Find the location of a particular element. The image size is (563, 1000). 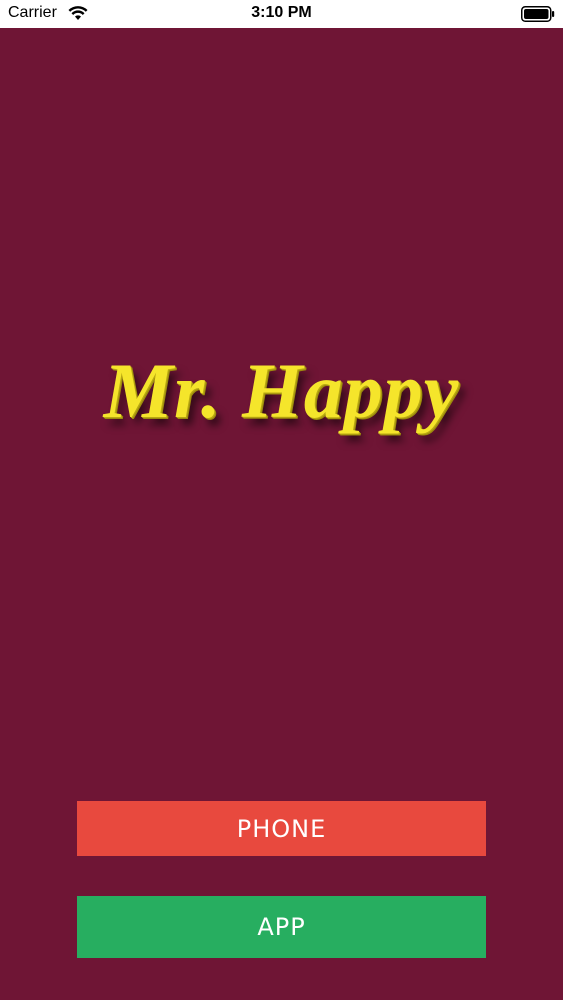

status-time: 3:10 PM is located at coordinates (281, 12).